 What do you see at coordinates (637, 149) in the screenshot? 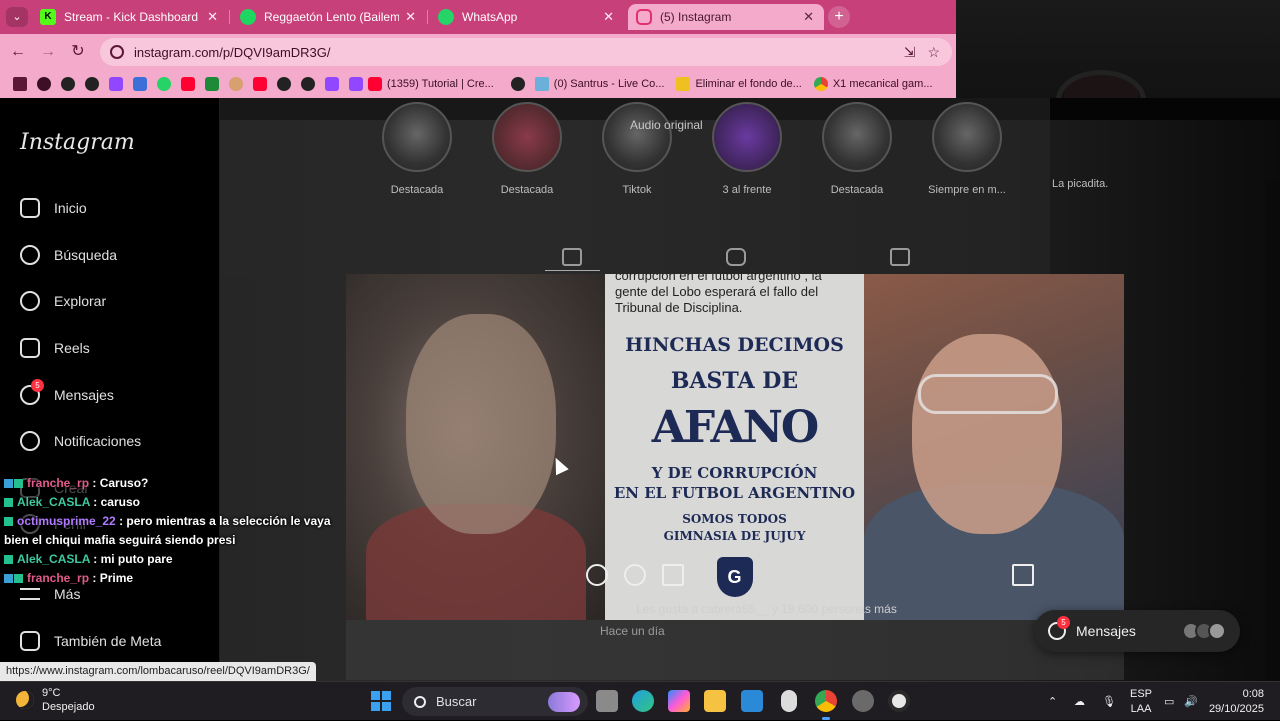
I see `highlight-item: Tiktok` at bounding box center [637, 149].